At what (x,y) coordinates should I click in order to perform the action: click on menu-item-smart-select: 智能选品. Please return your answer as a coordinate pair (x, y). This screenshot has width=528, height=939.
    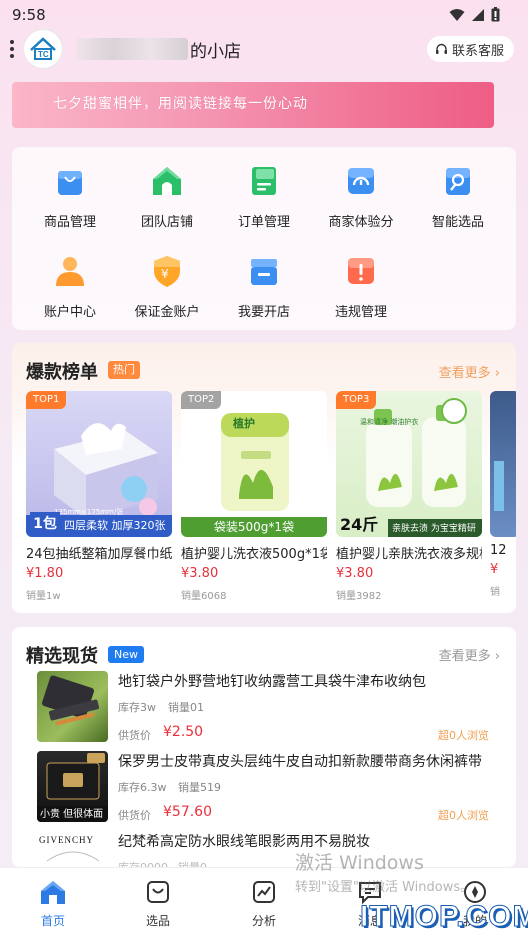
    Looking at the image, I should click on (458, 193).